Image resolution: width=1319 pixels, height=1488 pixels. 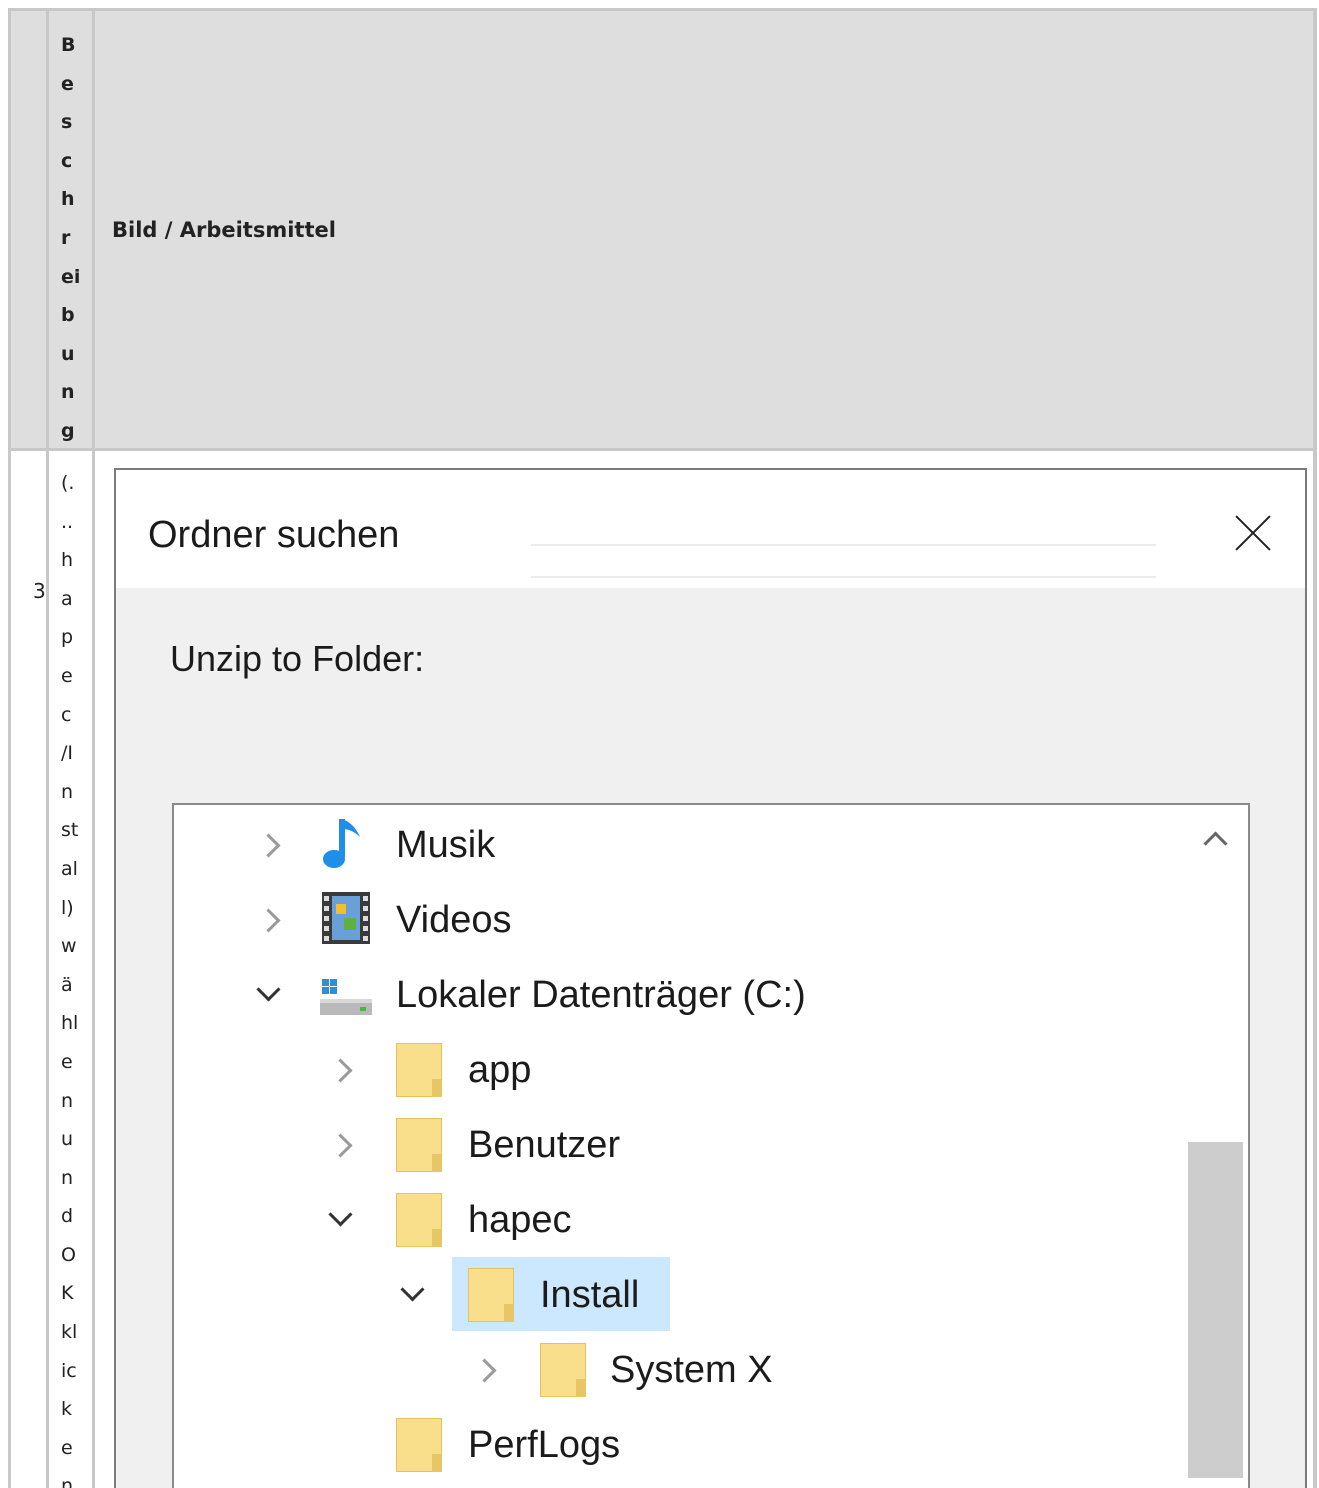 I want to click on close-icon, so click(x=1253, y=532).